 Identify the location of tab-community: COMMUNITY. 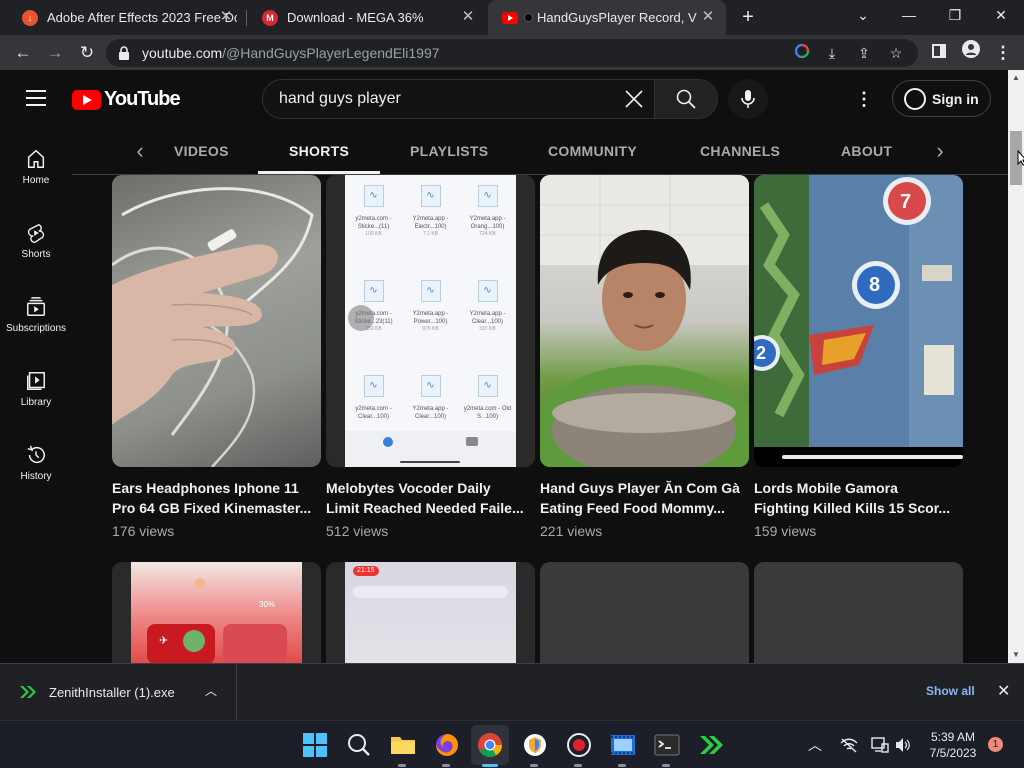
(592, 151).